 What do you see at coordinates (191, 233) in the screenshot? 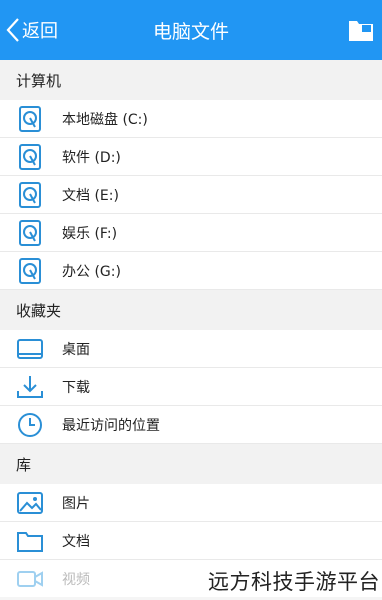
I see `drive-row-f: 娱乐 (F:)` at bounding box center [191, 233].